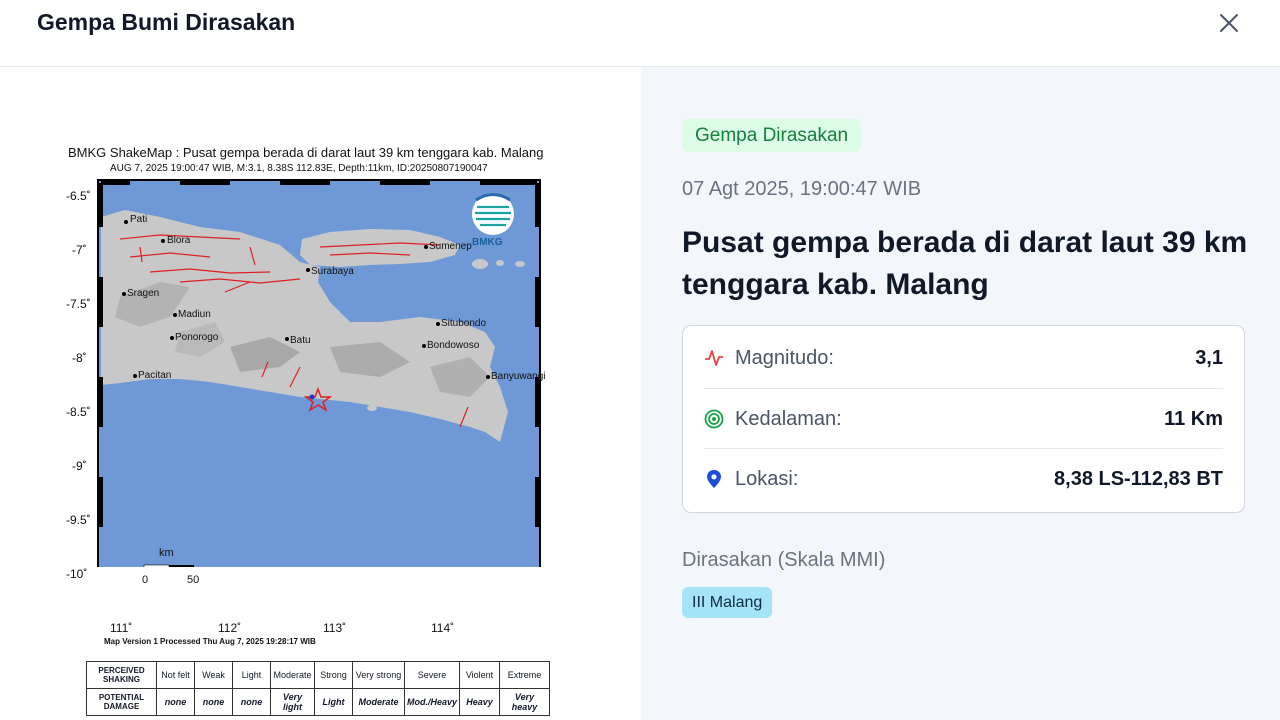 The width and height of the screenshot is (1280, 720). Describe the element at coordinates (1138, 479) in the screenshot. I see `location-value: 8,38 LS-112,83 BT` at that location.